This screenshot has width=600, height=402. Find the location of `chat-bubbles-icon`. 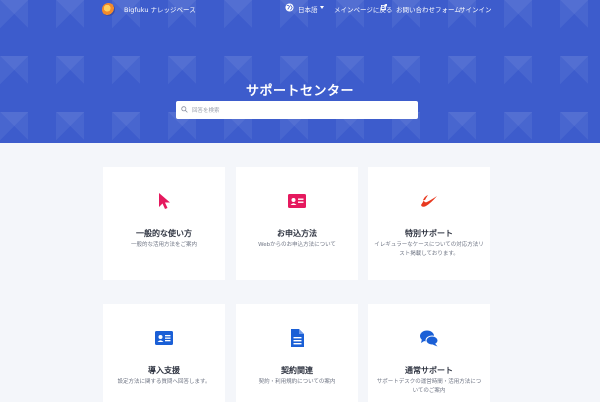

chat-bubbles-icon is located at coordinates (429, 338).